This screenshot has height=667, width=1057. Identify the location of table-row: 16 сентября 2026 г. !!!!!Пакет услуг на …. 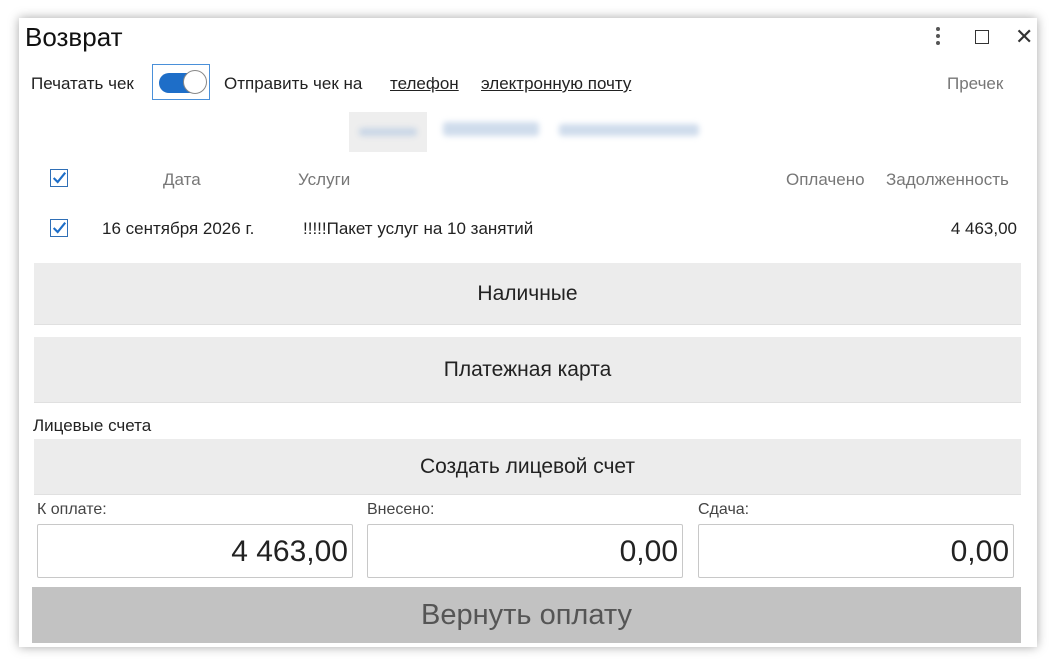
(528, 228).